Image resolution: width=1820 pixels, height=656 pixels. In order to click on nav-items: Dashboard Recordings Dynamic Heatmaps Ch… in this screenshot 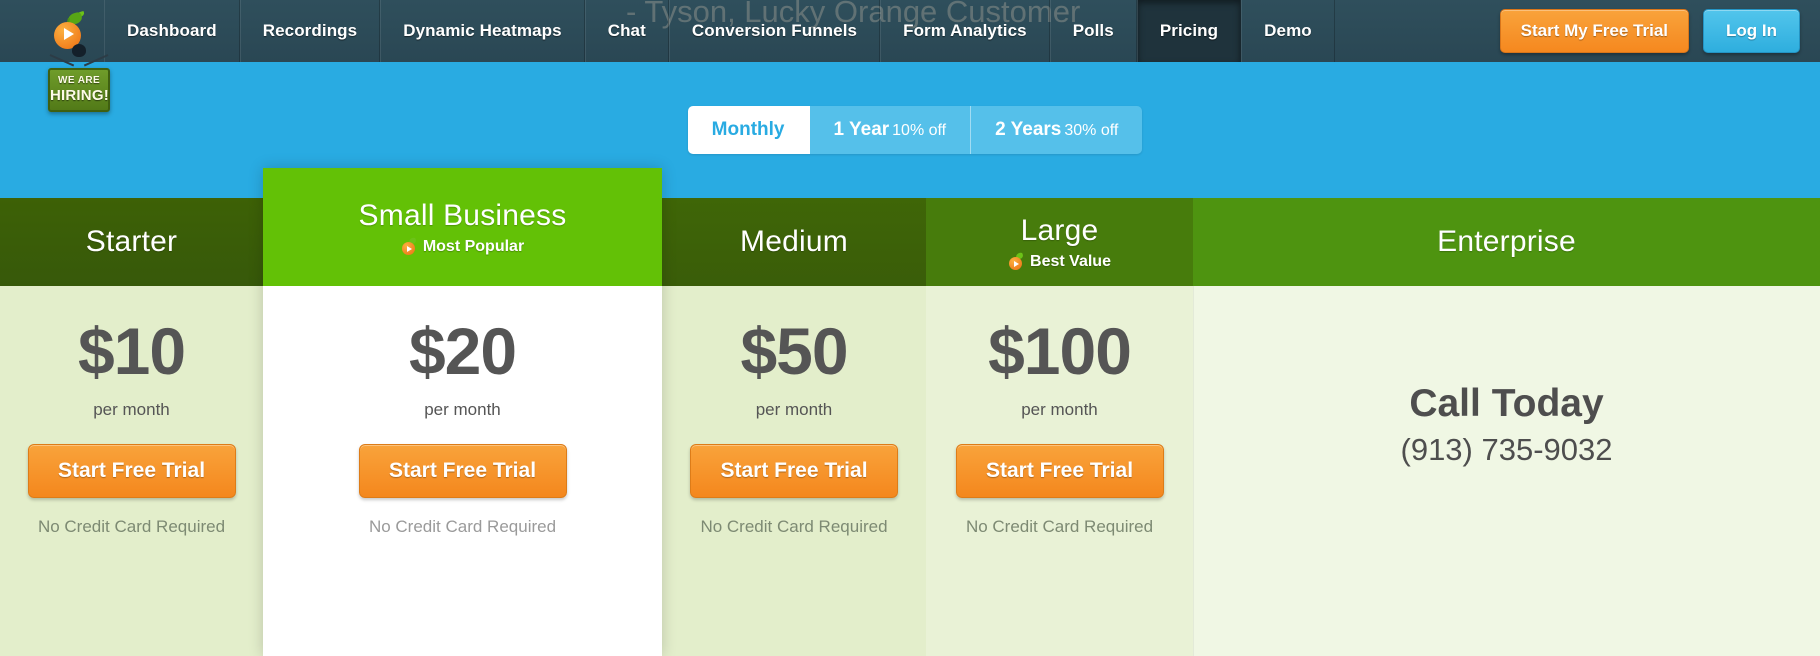, I will do `click(719, 31)`.